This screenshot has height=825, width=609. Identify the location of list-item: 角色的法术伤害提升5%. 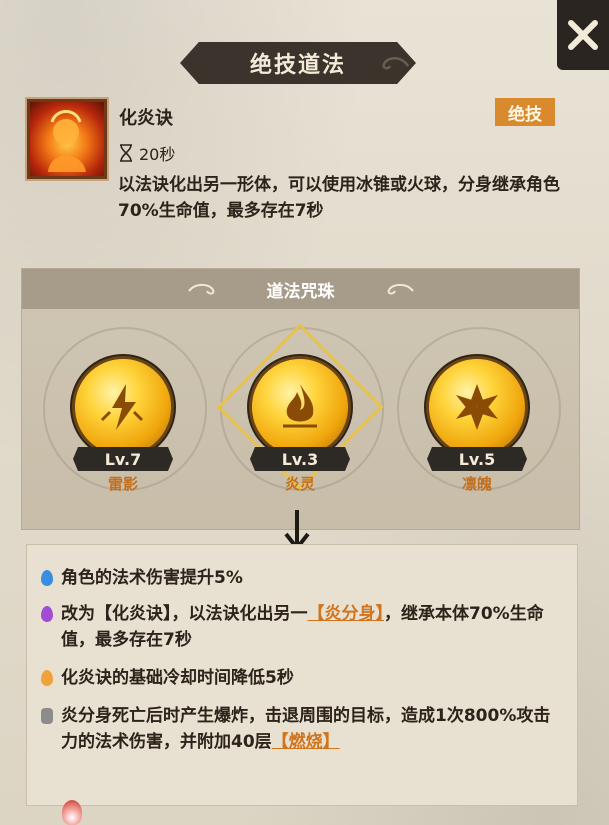
(301, 578).